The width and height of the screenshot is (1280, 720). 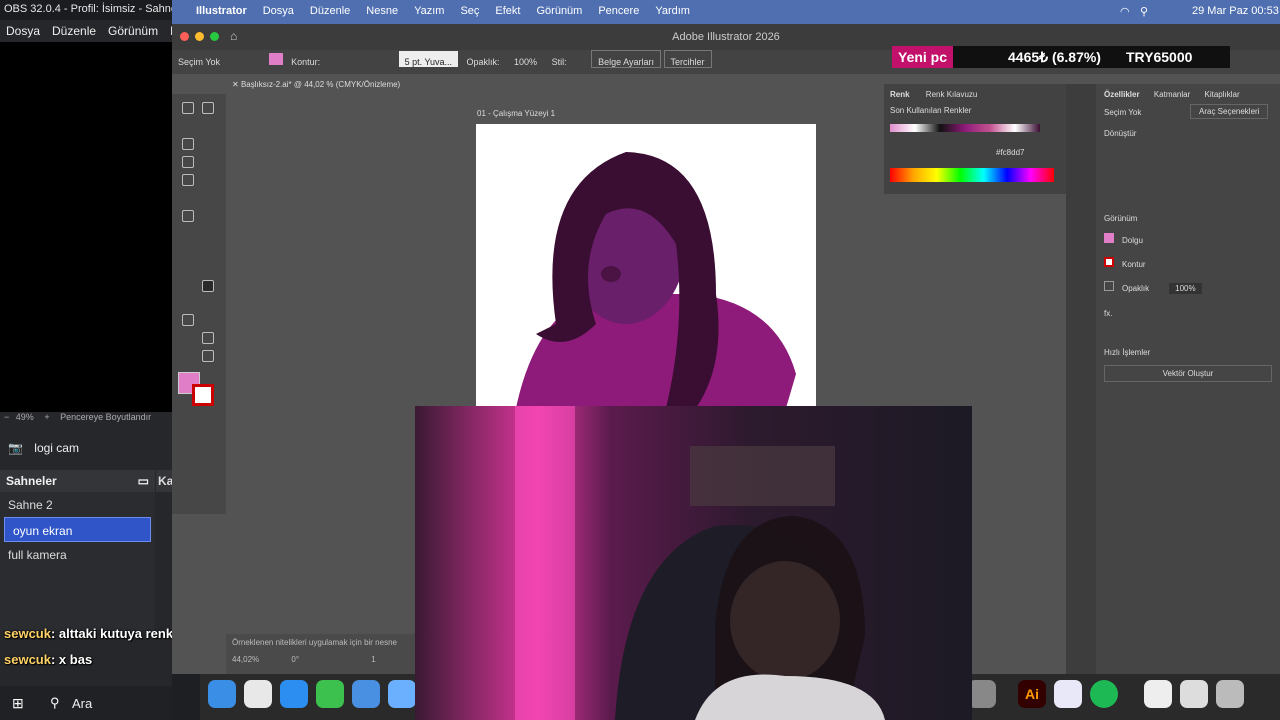 I want to click on tab-properties: Özellikler, so click(x=1122, y=94).